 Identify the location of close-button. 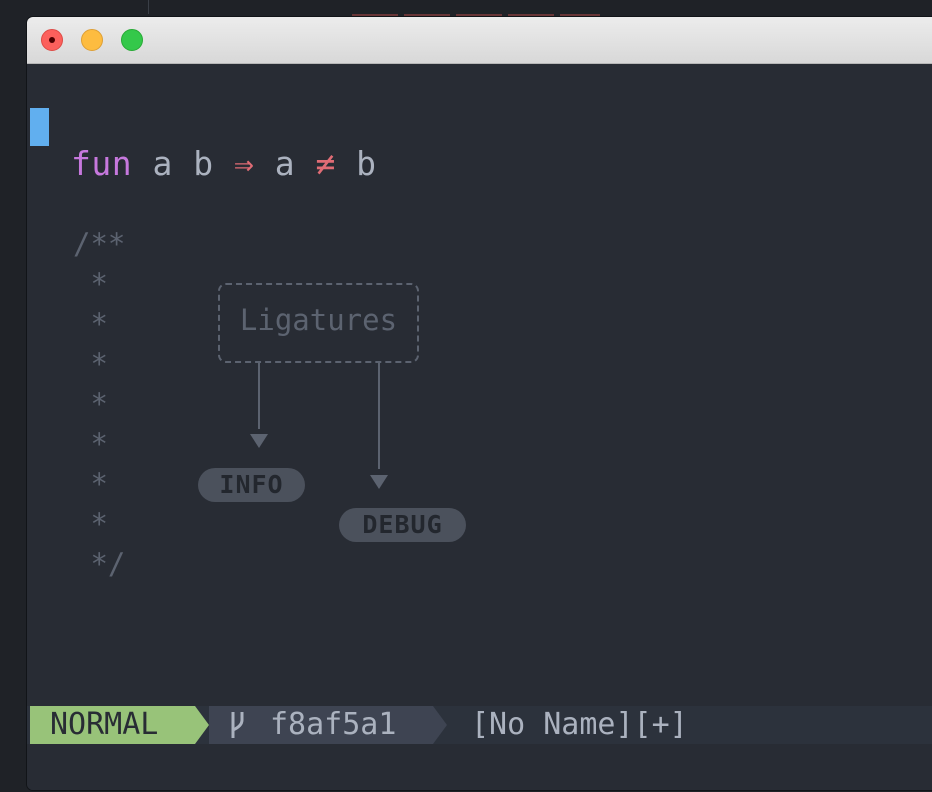
(52, 40).